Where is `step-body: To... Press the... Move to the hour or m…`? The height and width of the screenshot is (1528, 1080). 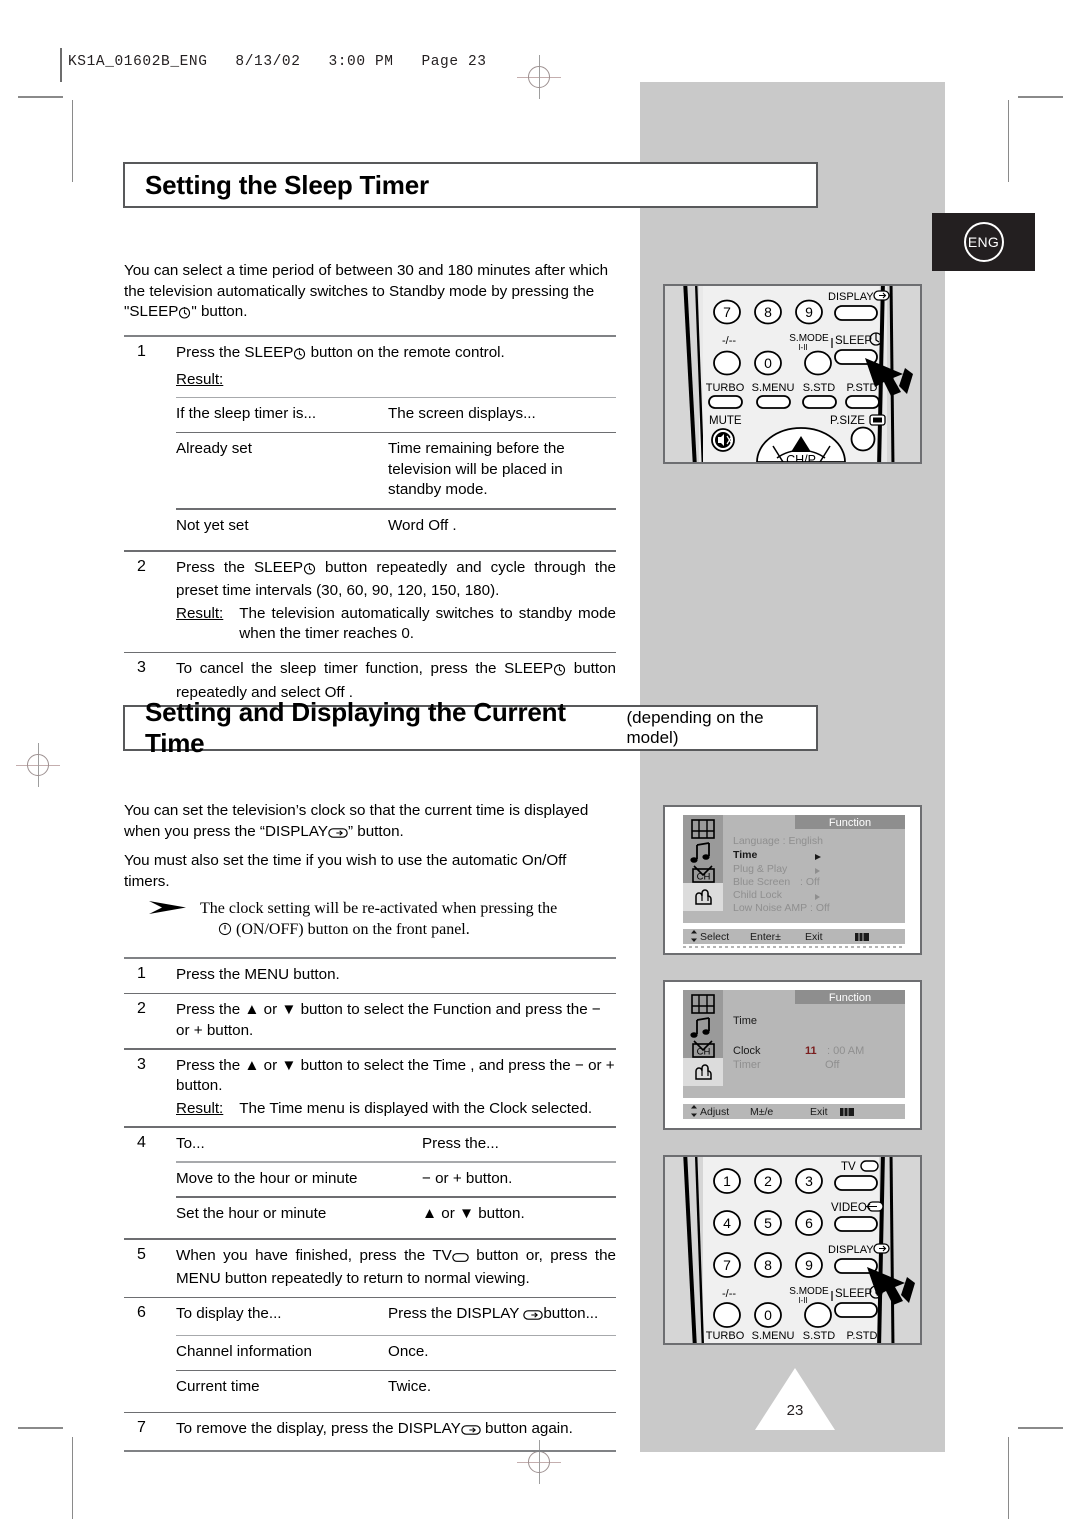 step-body: To... Press the... Move to the hour or m… is located at coordinates (396, 1182).